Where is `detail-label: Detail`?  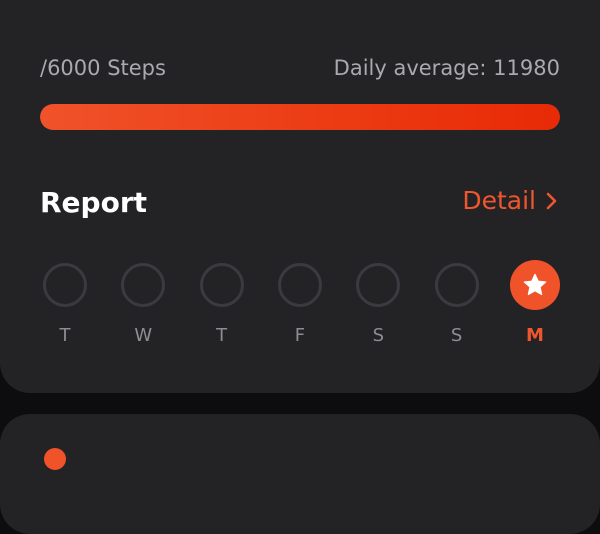 detail-label: Detail is located at coordinates (499, 200).